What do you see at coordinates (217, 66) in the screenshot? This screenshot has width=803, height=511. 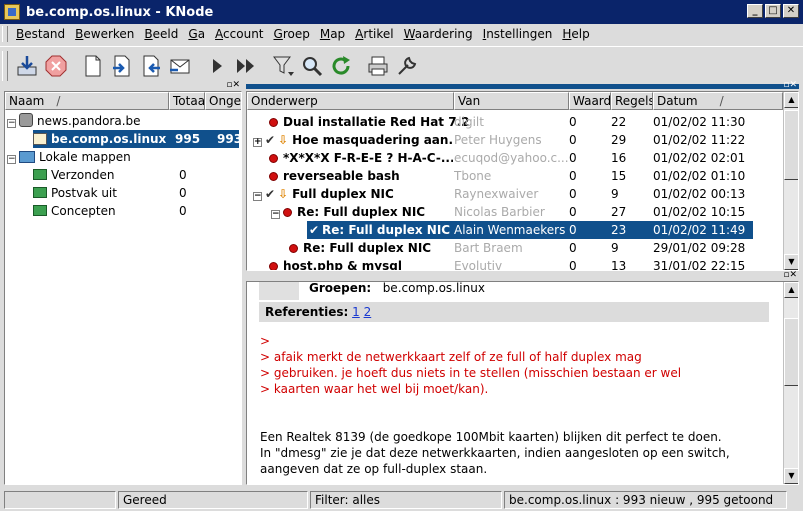 I see `next-article-button` at bounding box center [217, 66].